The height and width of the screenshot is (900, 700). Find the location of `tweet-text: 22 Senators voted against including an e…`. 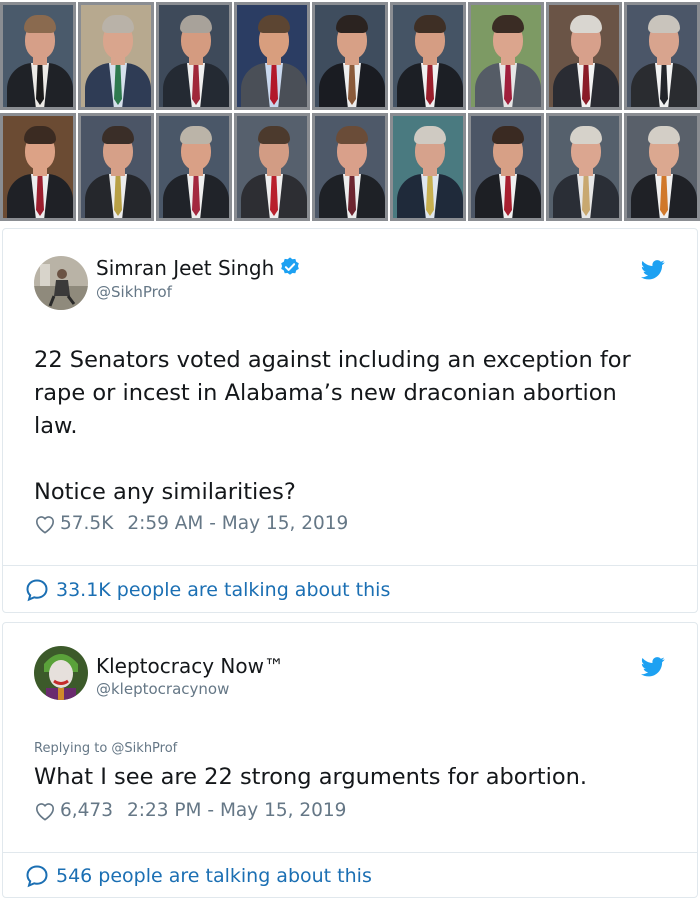

tweet-text: 22 Senators voted against including an e… is located at coordinates (332, 426).